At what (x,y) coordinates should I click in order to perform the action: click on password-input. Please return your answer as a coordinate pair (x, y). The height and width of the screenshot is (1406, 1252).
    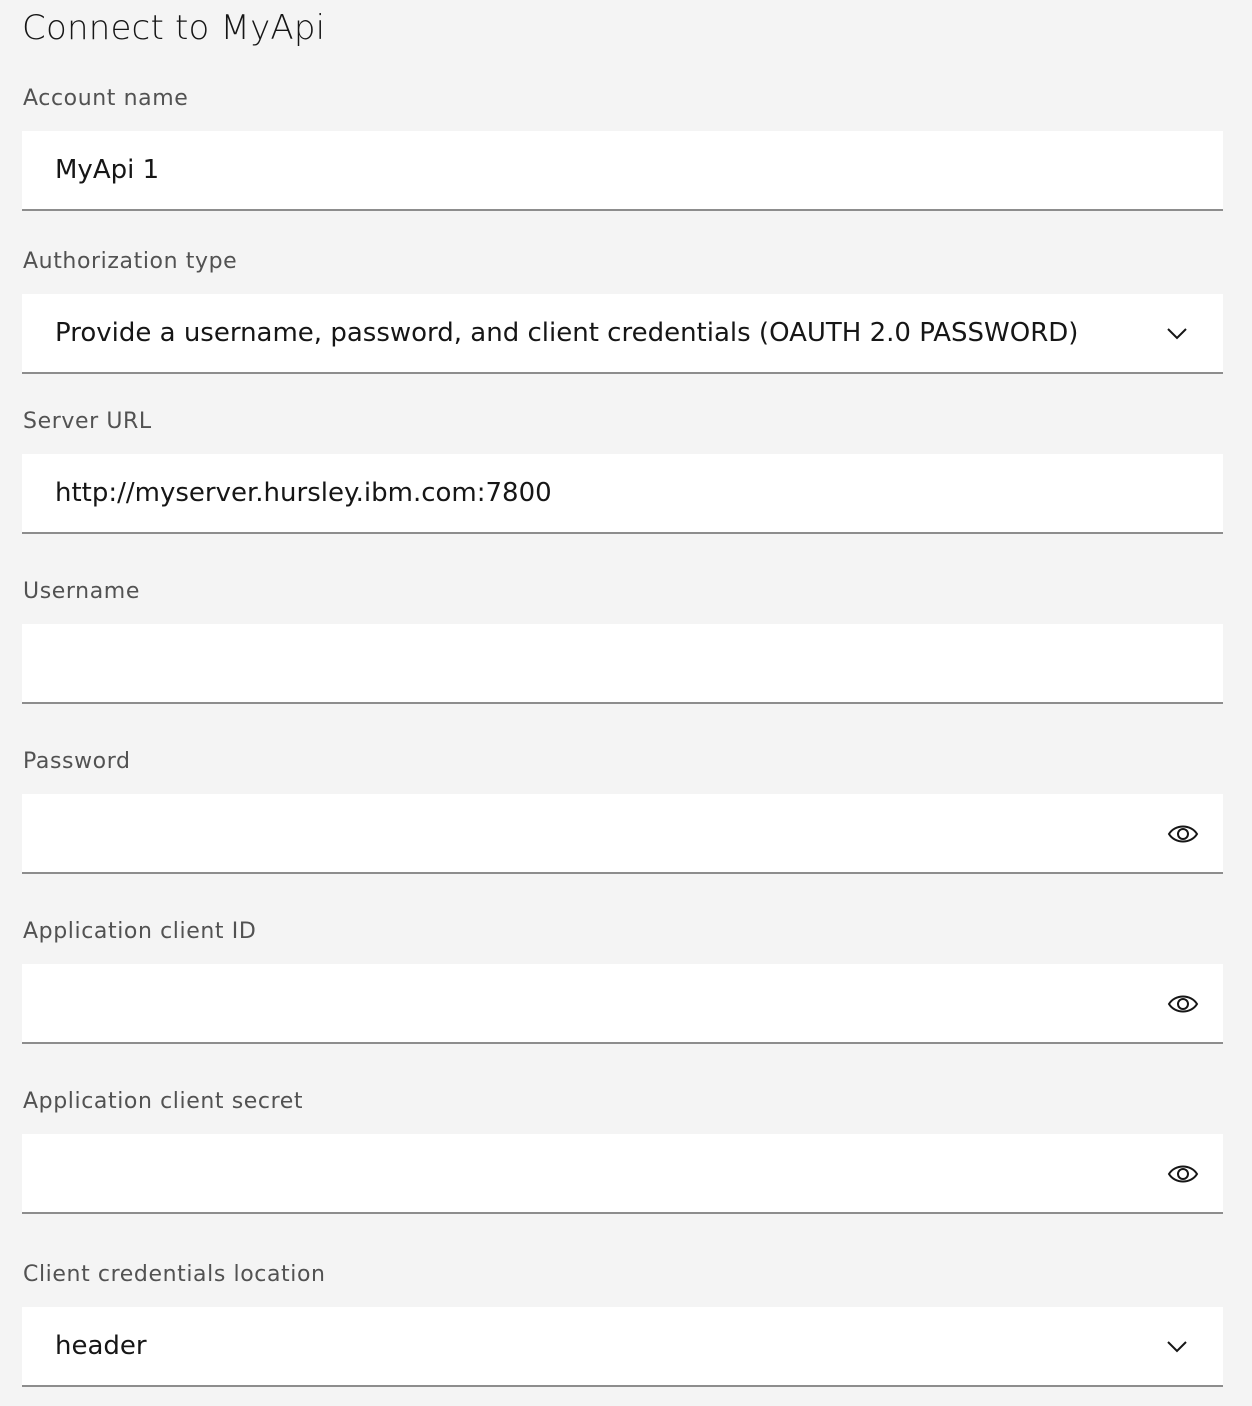
    Looking at the image, I should click on (622, 834).